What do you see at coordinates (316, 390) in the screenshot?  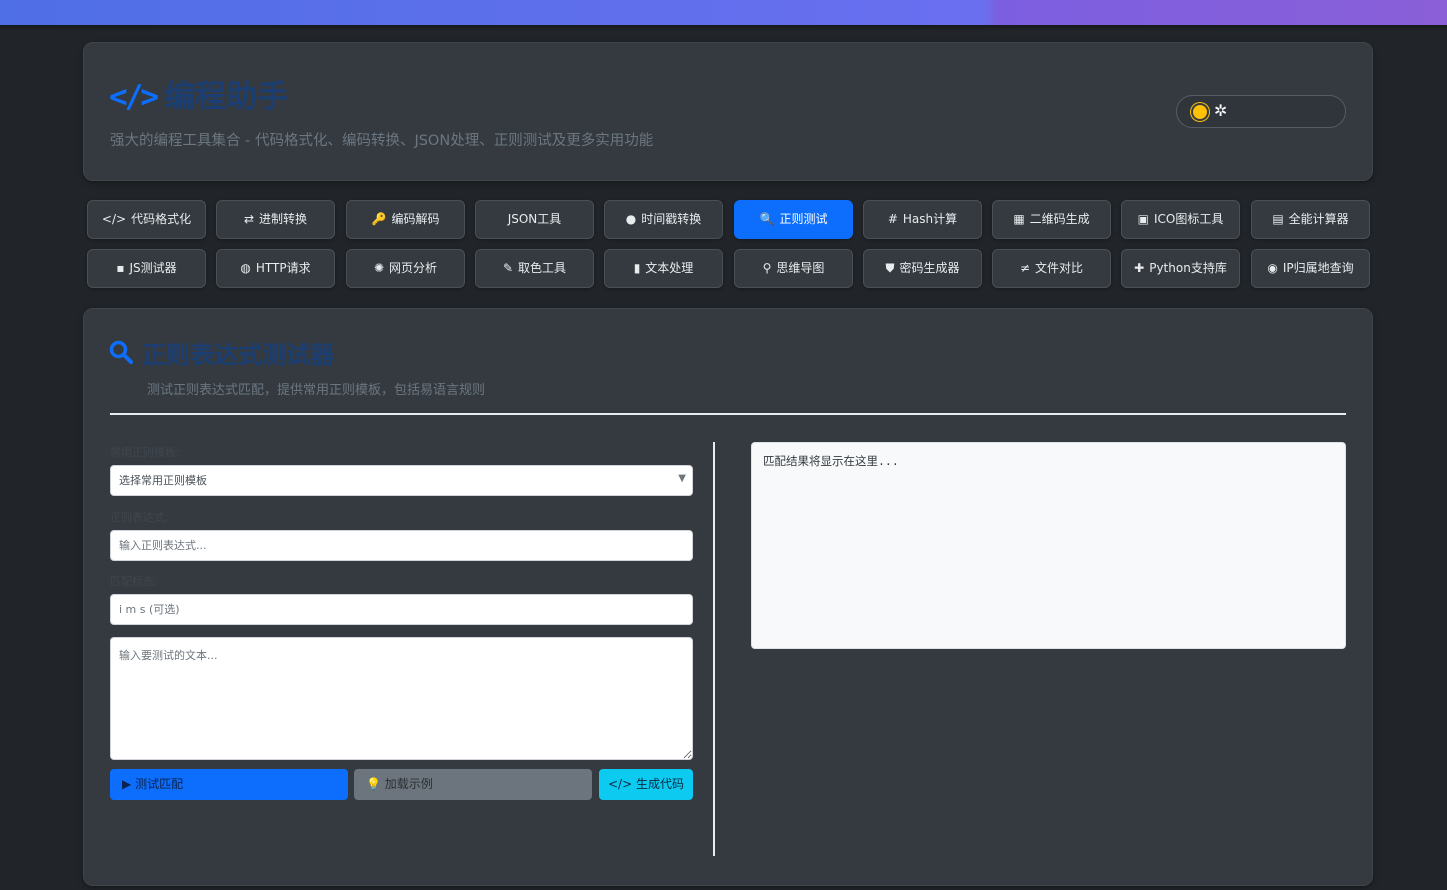 I see `section-description: 测试正则表达式匹配，提供常用正则模板，包括易语言规则` at bounding box center [316, 390].